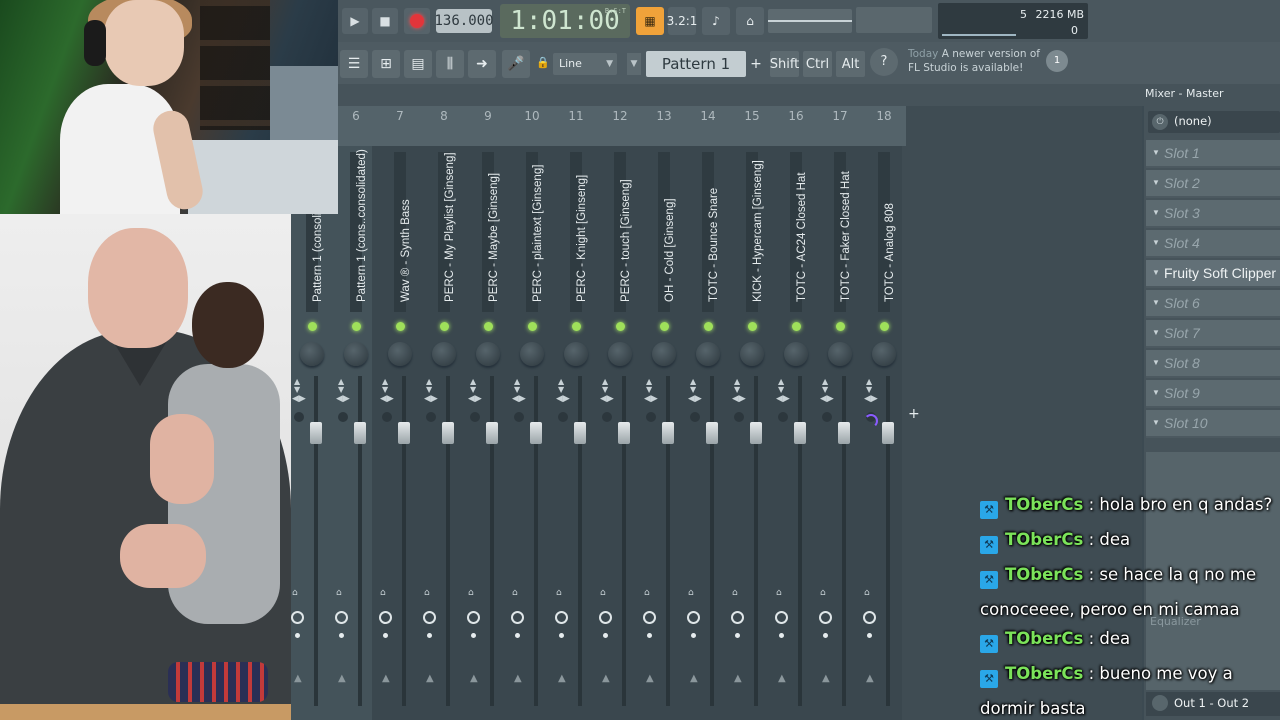  What do you see at coordinates (1213, 274) in the screenshot?
I see `effect-slot: ▼ Fruity Soft Clipper` at bounding box center [1213, 274].